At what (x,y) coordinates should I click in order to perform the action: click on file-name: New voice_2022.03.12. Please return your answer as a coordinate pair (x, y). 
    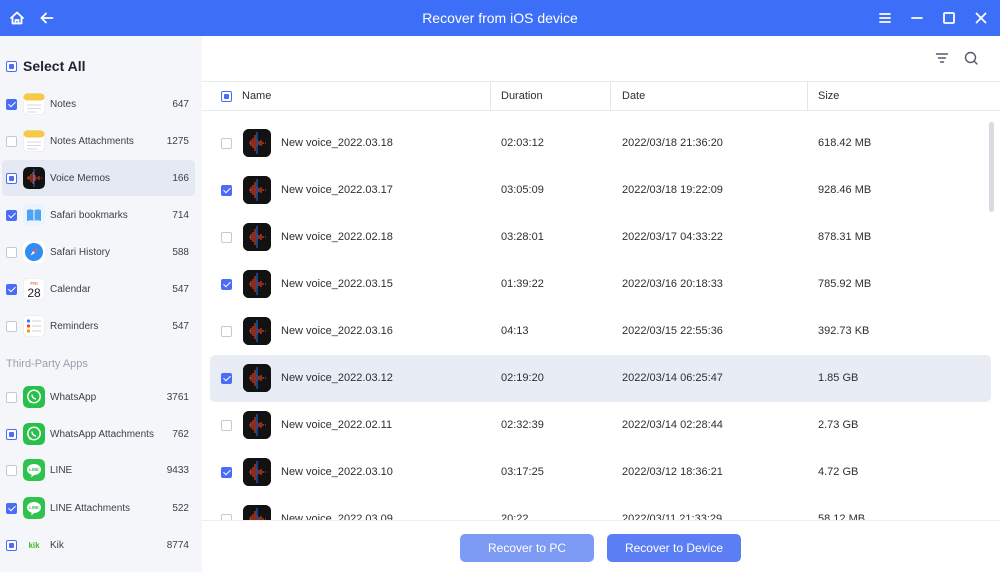
    Looking at the image, I should click on (337, 378).